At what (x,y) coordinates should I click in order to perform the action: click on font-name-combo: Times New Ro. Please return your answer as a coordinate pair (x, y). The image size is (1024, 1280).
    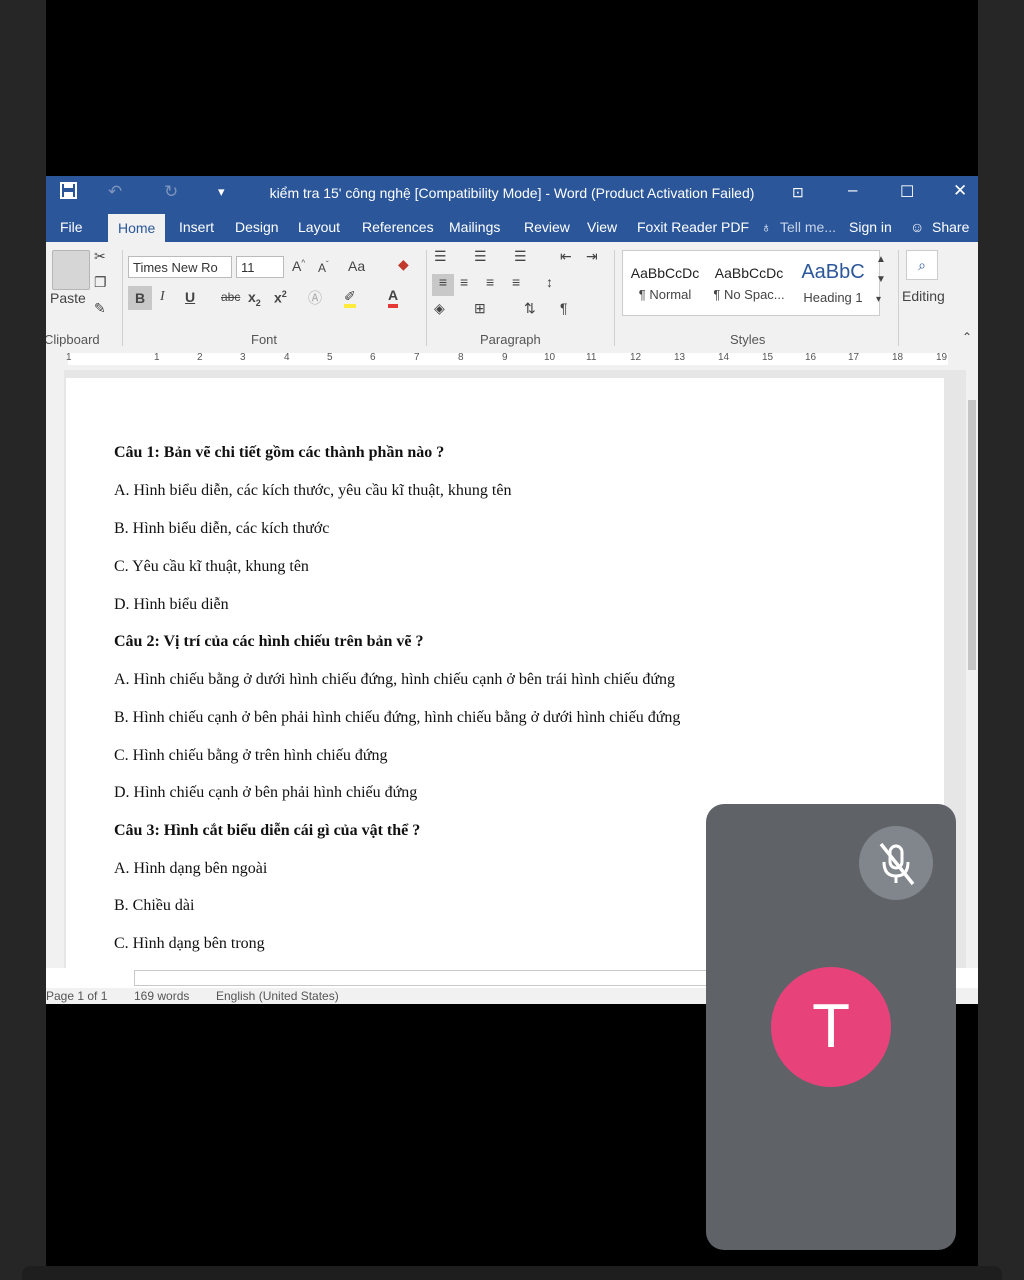
    Looking at the image, I should click on (180, 267).